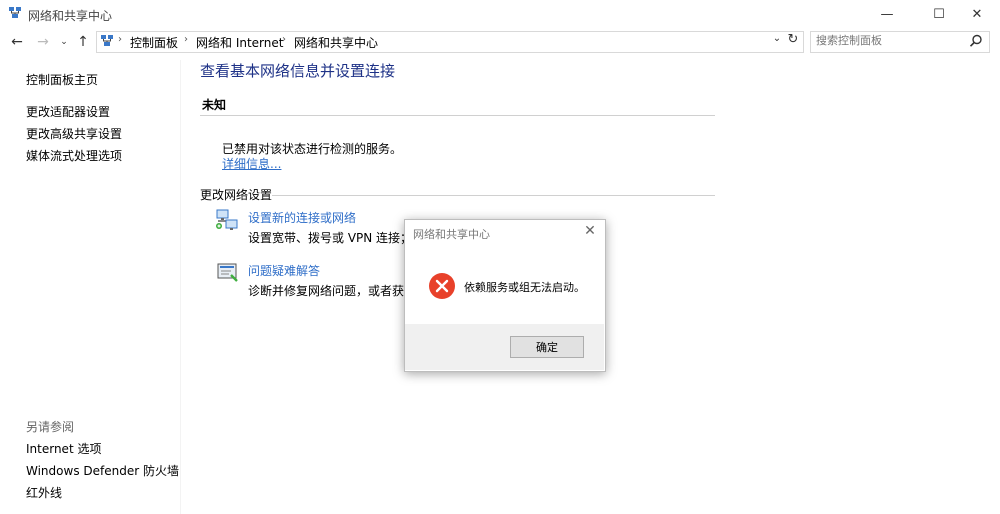 The width and height of the screenshot is (1000, 514). What do you see at coordinates (590, 232) in the screenshot?
I see `dialog-close-icon: ✕` at bounding box center [590, 232].